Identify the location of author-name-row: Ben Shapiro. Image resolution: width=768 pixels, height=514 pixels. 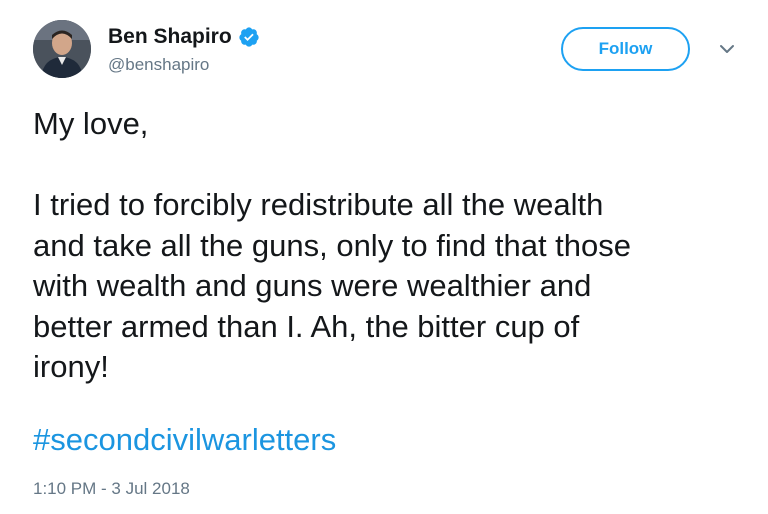
(184, 37).